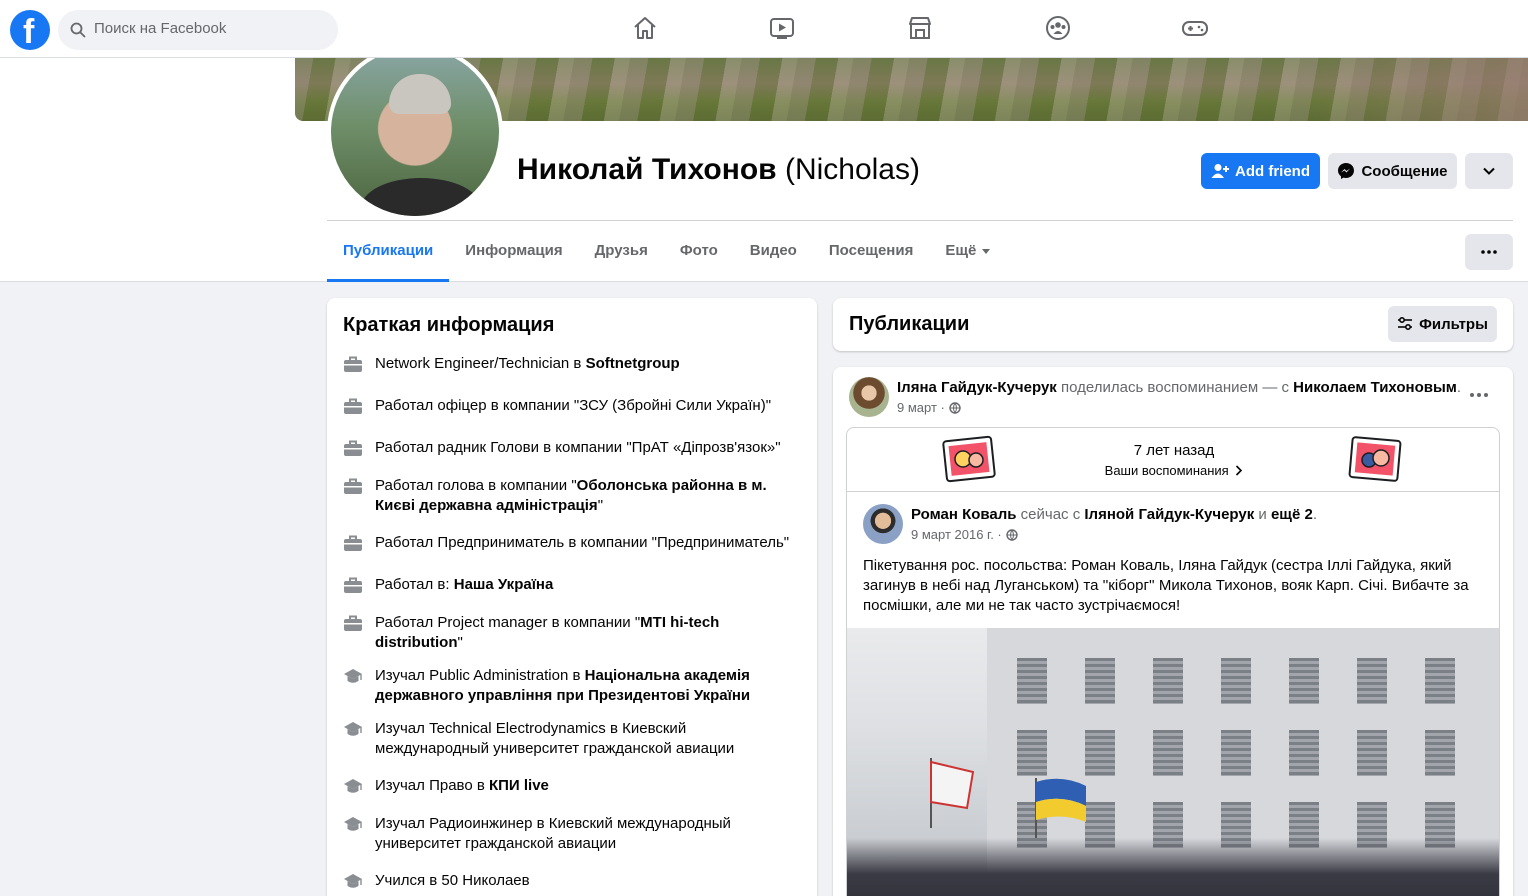 This screenshot has height=896, width=1528. What do you see at coordinates (764, 29) in the screenshot?
I see `top-navigation-bar: f` at bounding box center [764, 29].